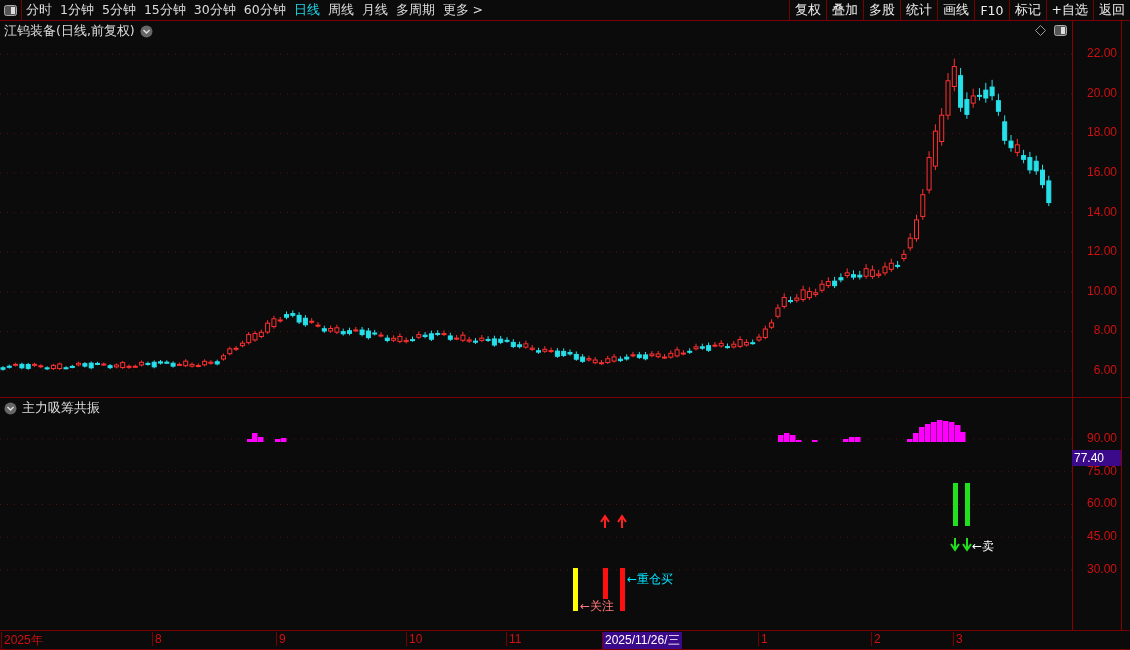 This screenshot has width=1130, height=650. What do you see at coordinates (1040, 30) in the screenshot?
I see `diamond-icon` at bounding box center [1040, 30].